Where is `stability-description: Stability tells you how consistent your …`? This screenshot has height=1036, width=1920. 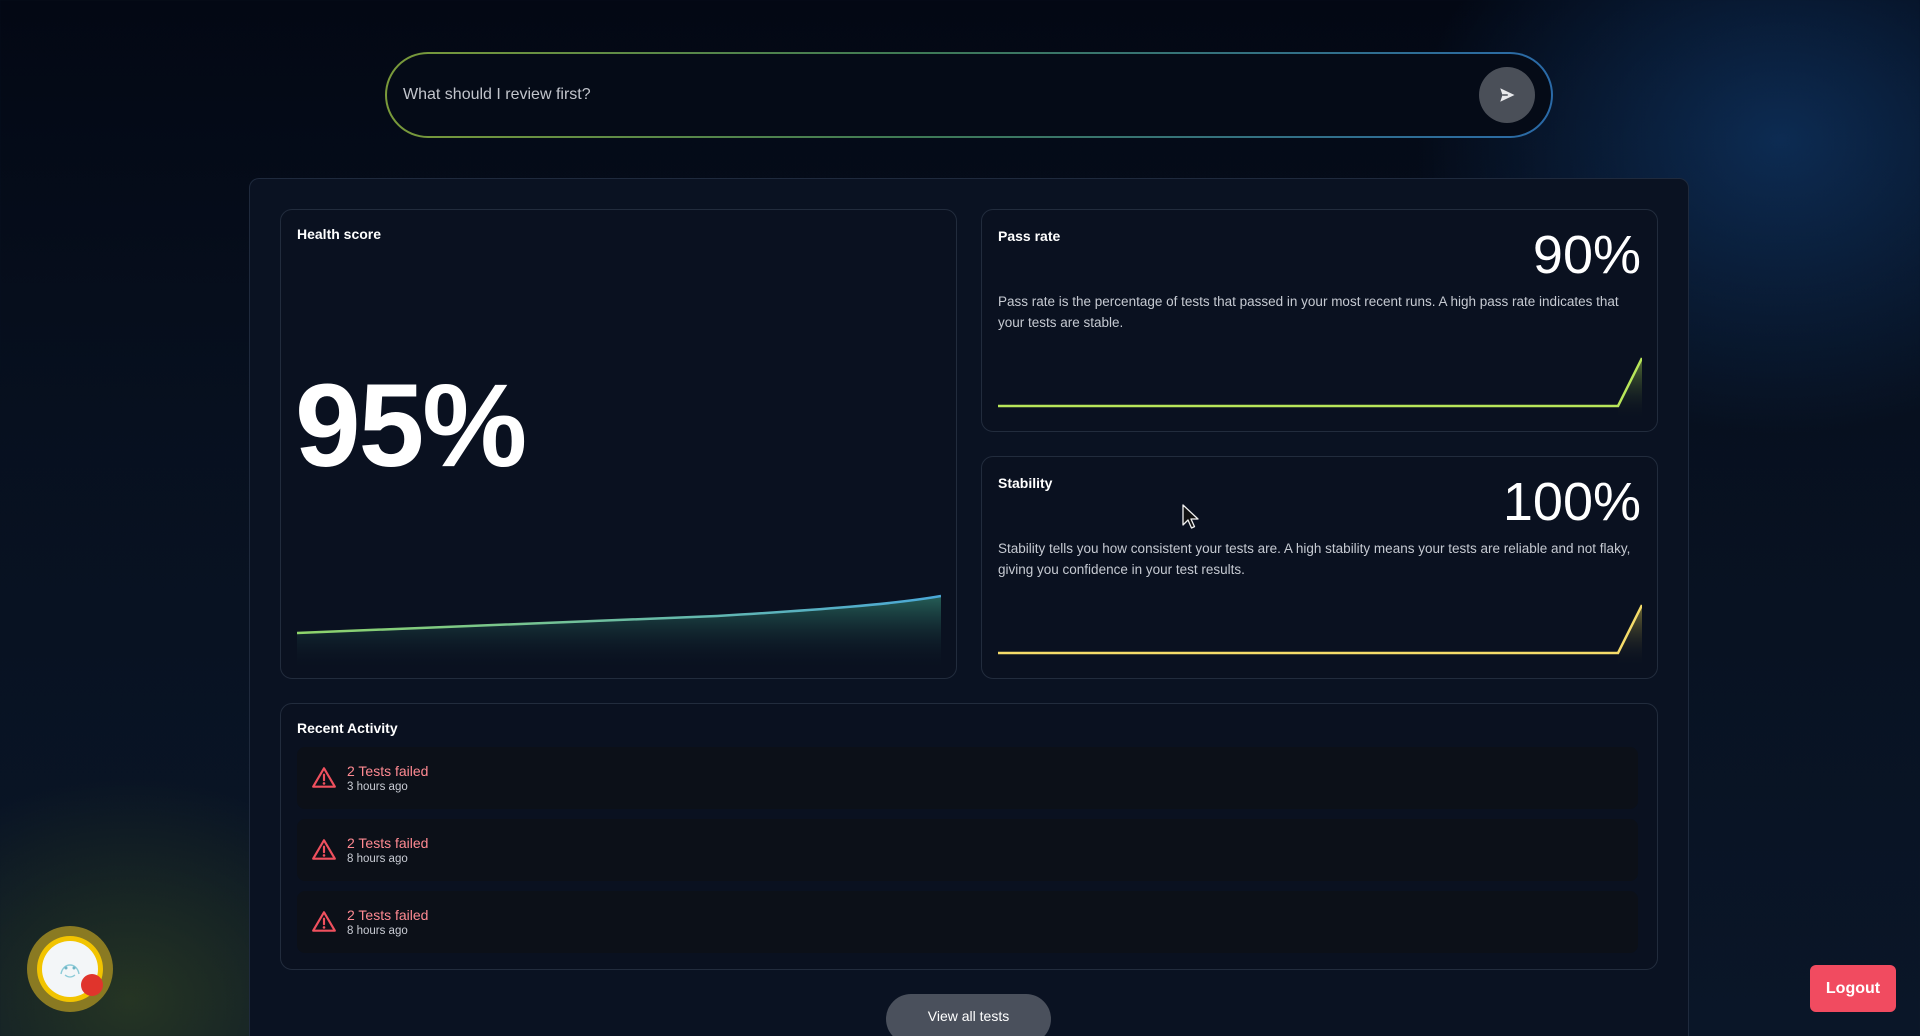
stability-description: Stability tells you how consistent your … is located at coordinates (1314, 559).